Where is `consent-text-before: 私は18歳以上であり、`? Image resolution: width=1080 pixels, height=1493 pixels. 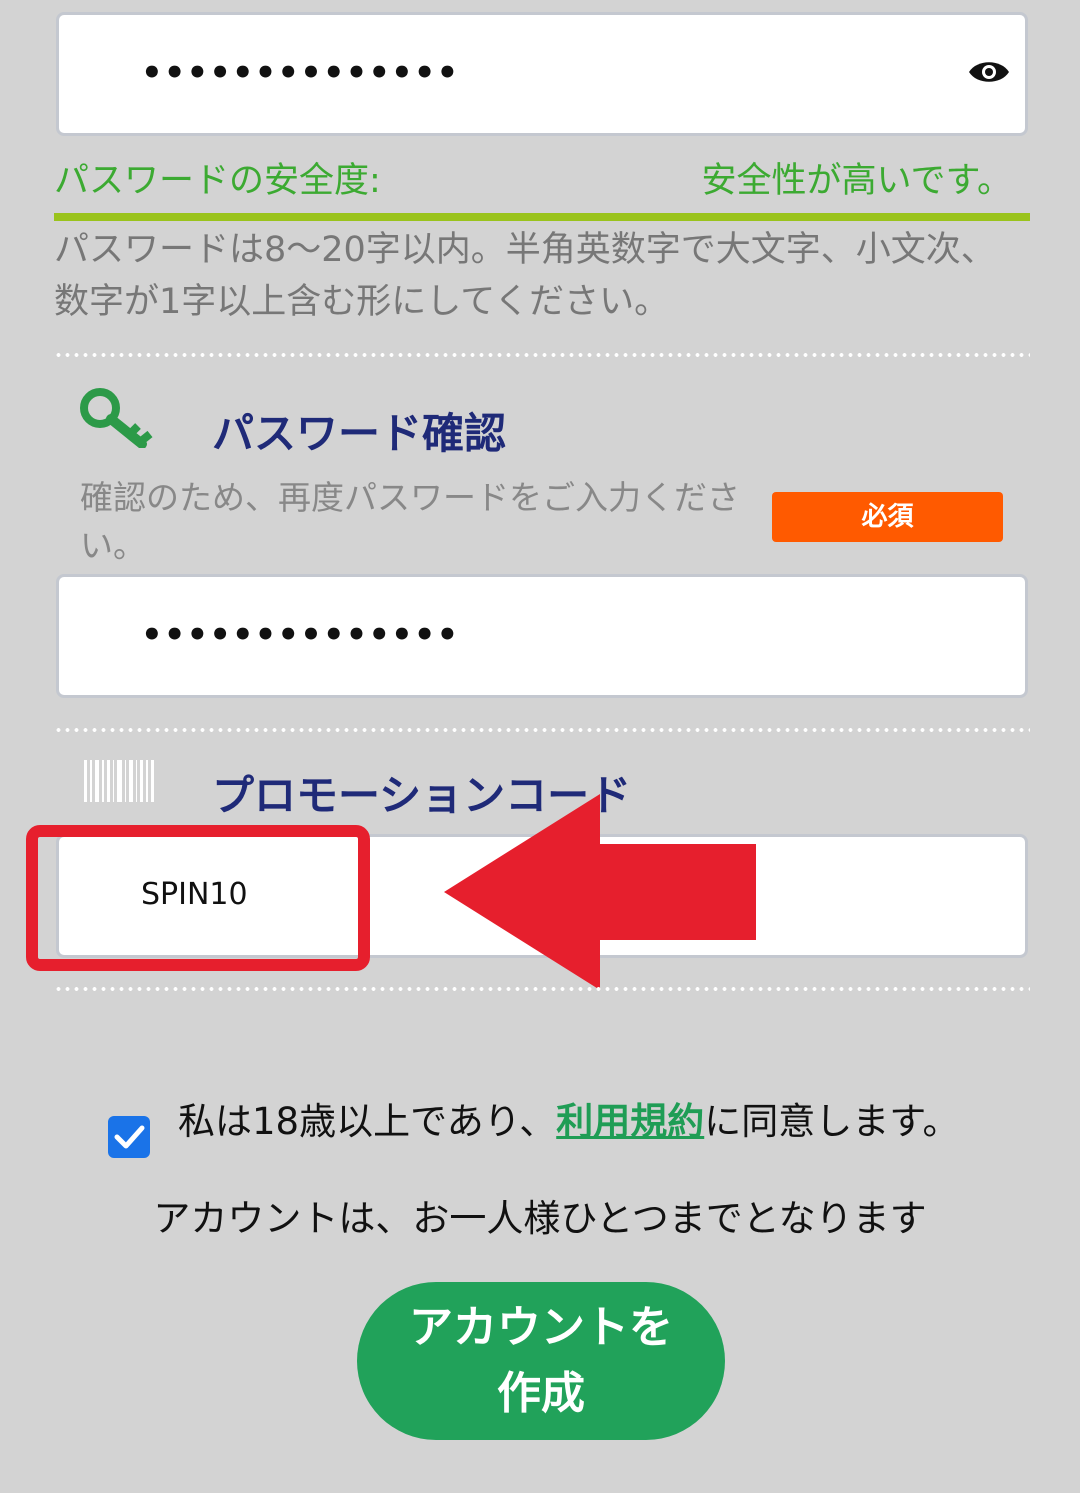
consent-text-before: 私は18歳以上であり、 is located at coordinates (367, 1121).